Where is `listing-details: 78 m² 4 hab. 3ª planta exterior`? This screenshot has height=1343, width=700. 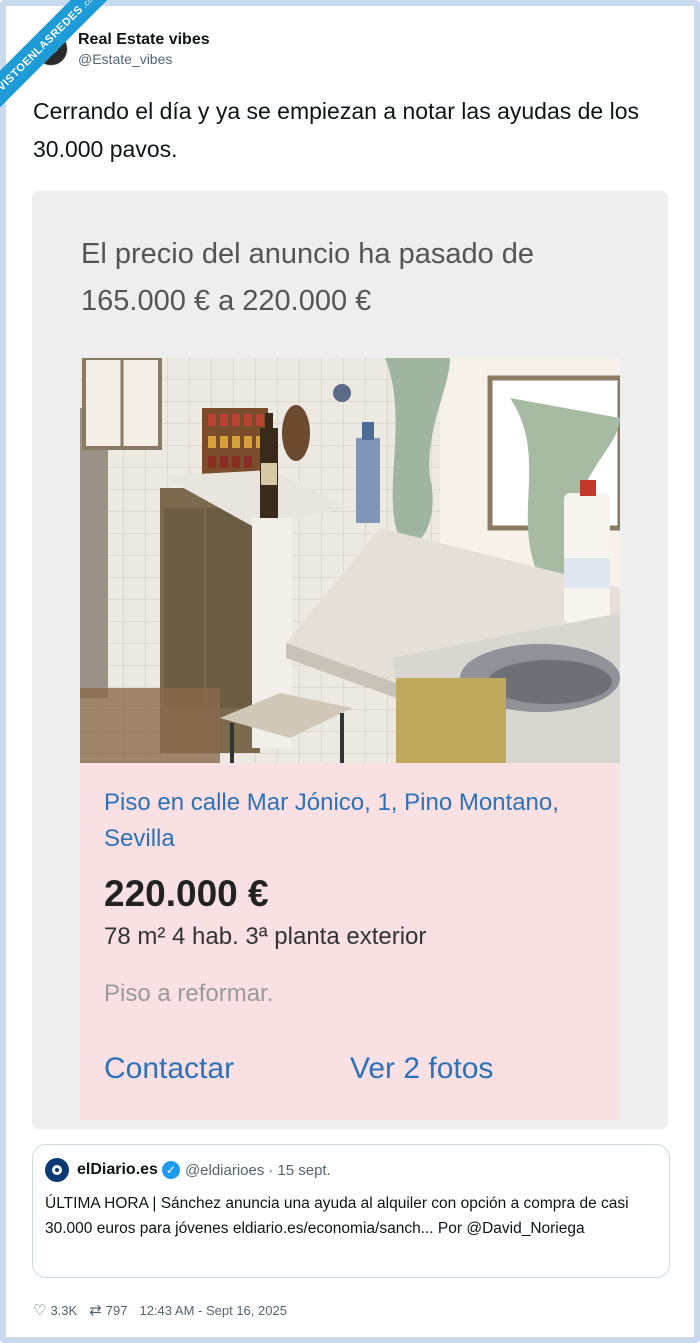
listing-details: 78 m² 4 hab. 3ª planta exterior is located at coordinates (265, 936).